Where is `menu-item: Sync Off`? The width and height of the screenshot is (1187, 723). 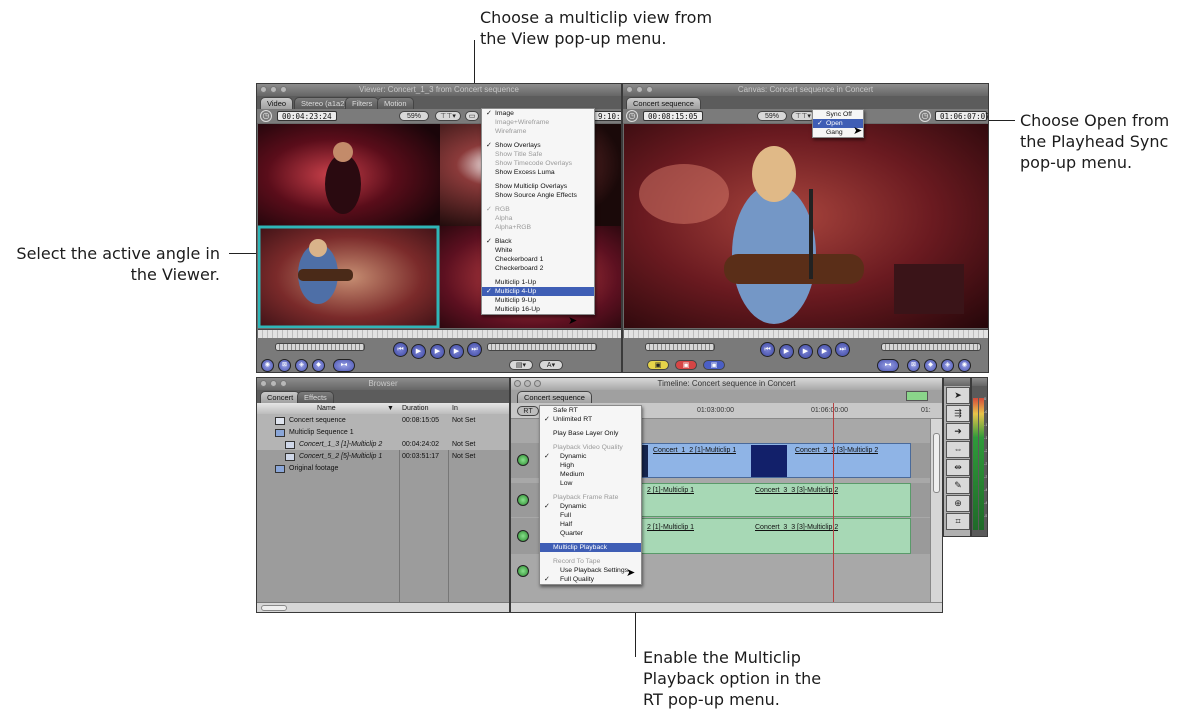 menu-item: Sync Off is located at coordinates (838, 114).